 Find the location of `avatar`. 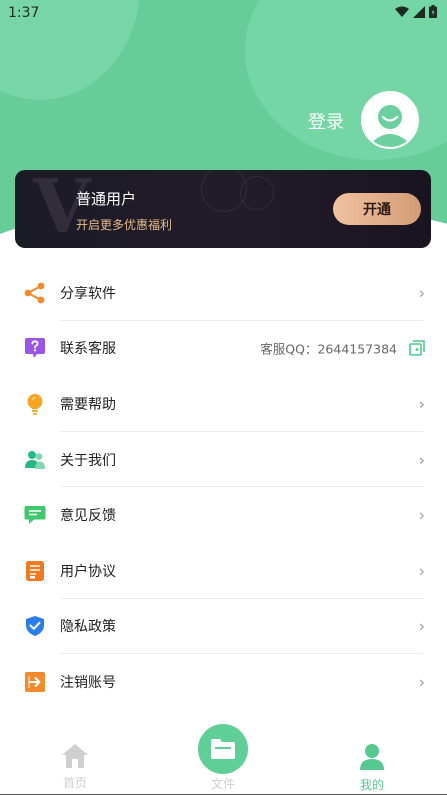

avatar is located at coordinates (390, 120).